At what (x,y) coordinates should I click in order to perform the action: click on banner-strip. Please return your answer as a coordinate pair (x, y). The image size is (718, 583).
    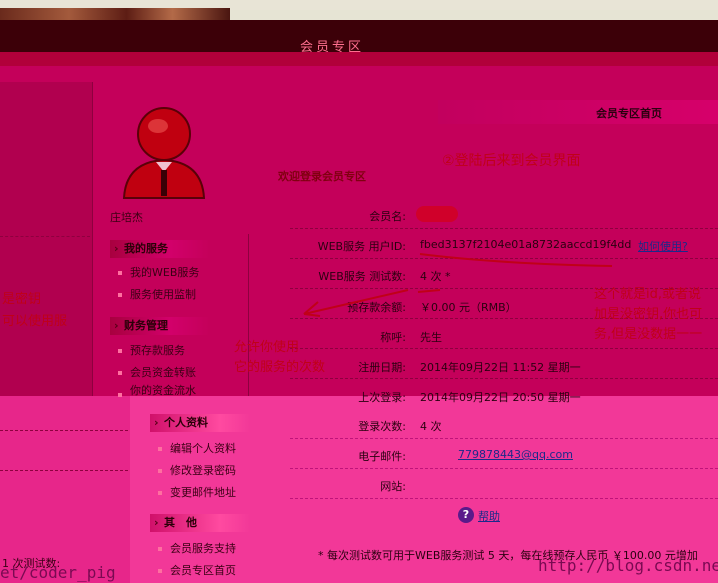
    Looking at the image, I should click on (474, 15).